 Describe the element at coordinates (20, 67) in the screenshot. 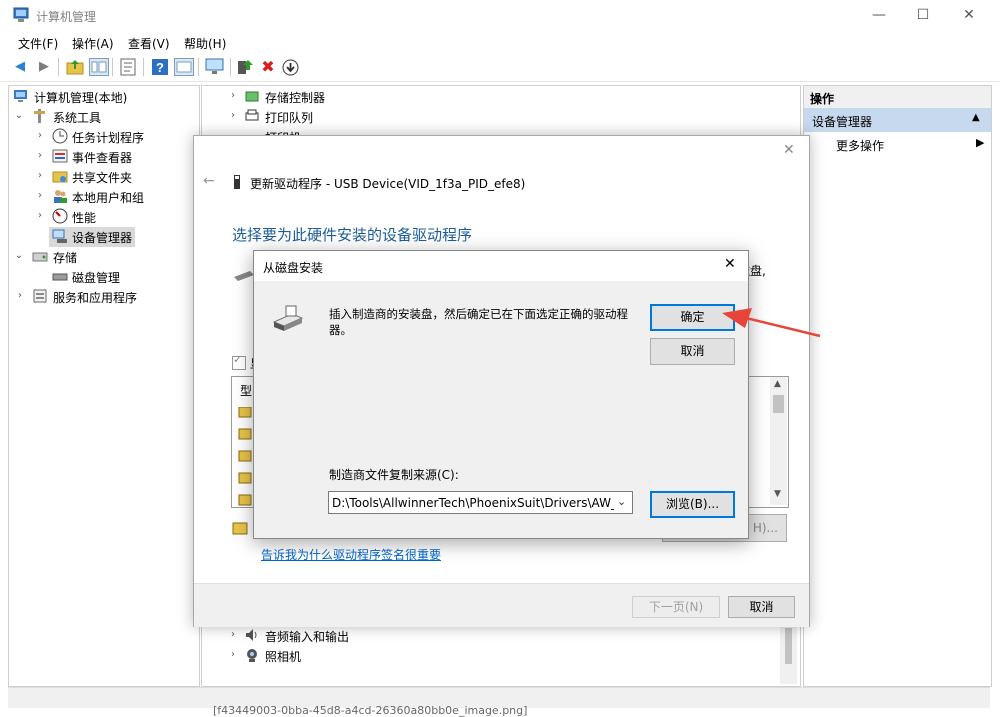

I see `back-icon: ◀` at that location.